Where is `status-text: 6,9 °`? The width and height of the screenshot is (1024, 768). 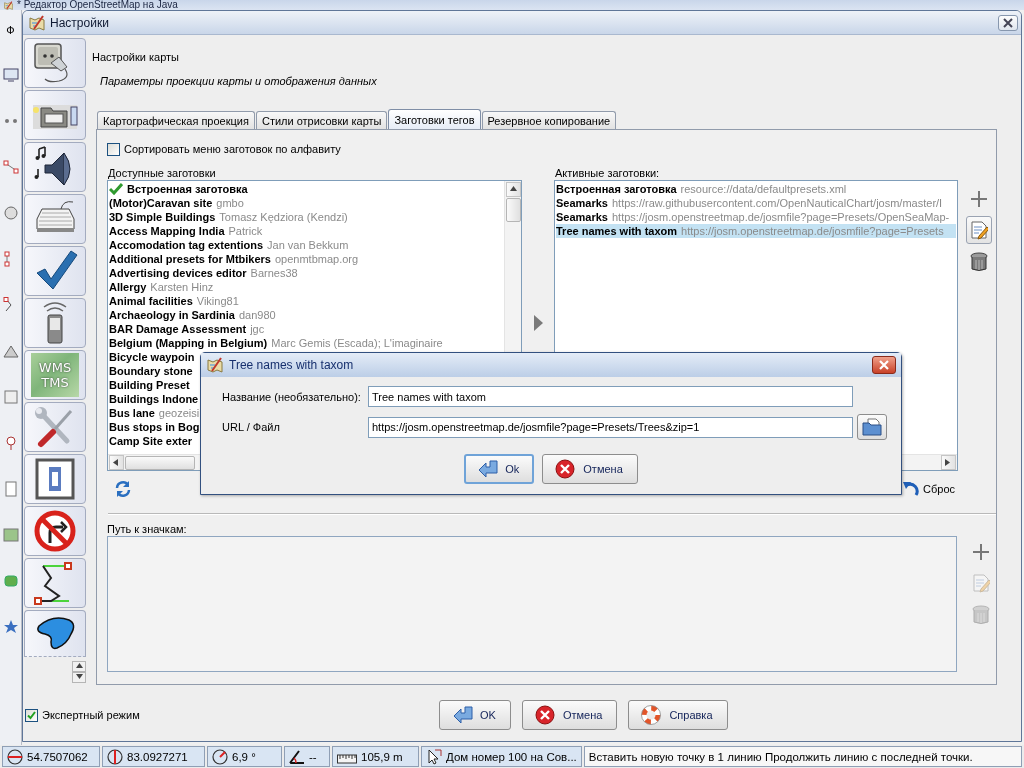
status-text: 6,9 ° is located at coordinates (244, 756).